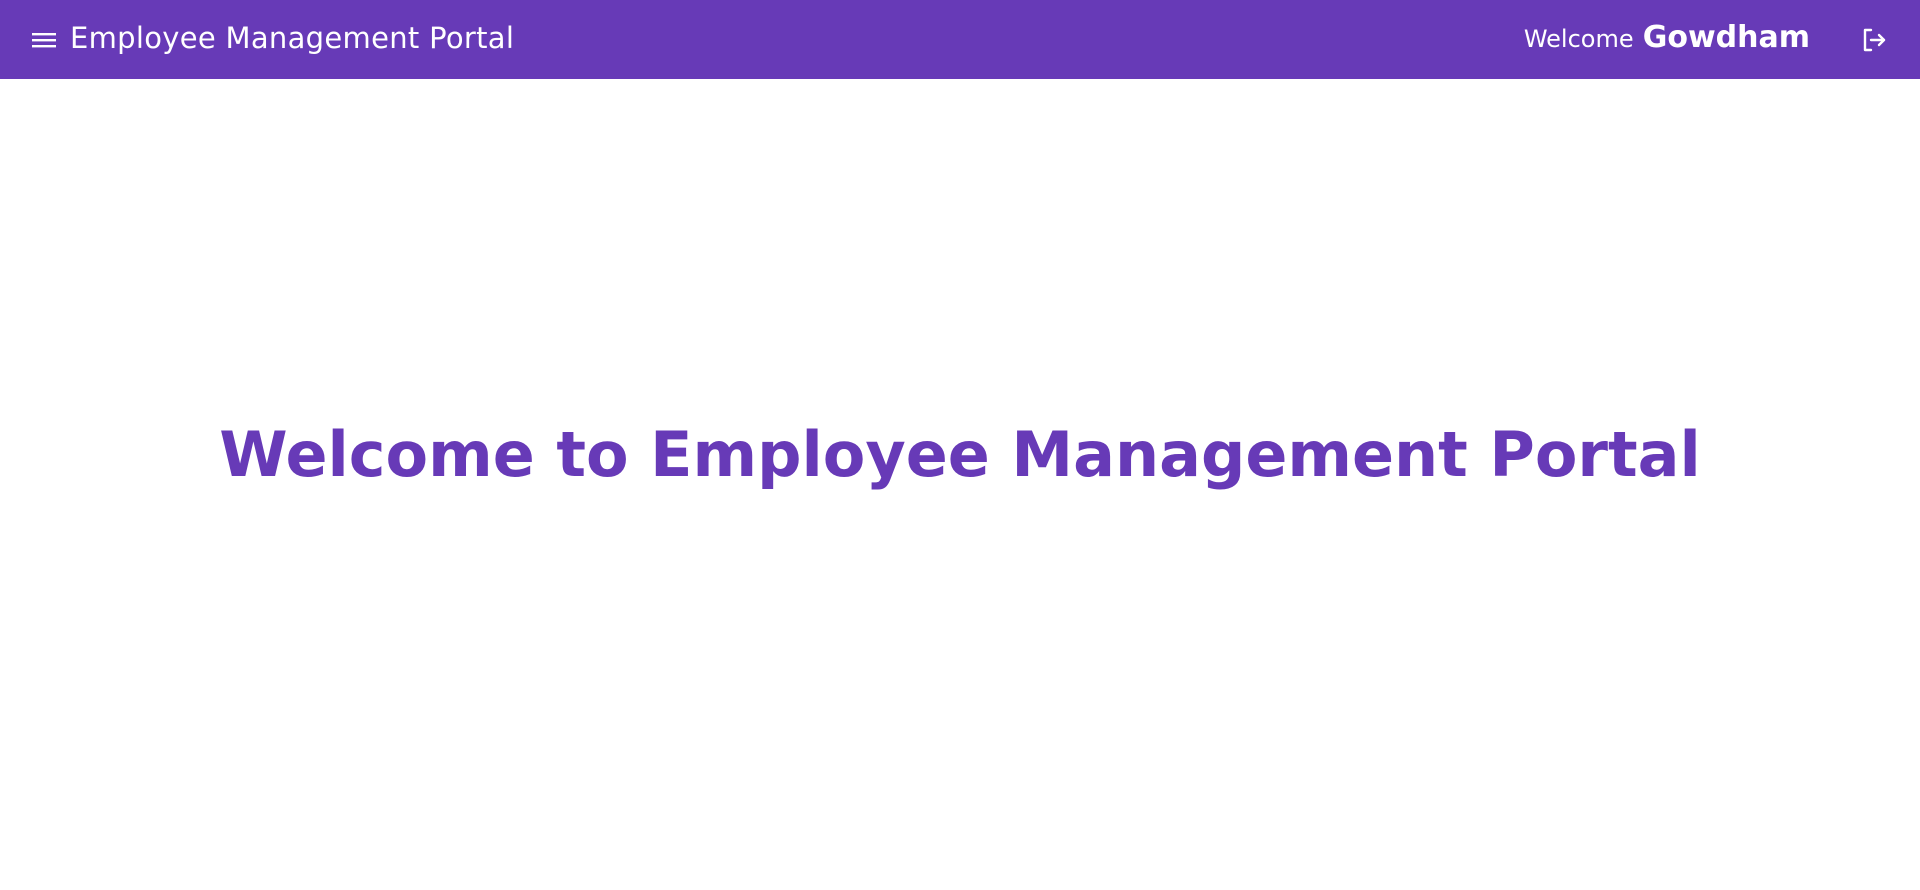 Image resolution: width=1920 pixels, height=890 pixels. I want to click on welcome-label: Welcome, so click(1578, 39).